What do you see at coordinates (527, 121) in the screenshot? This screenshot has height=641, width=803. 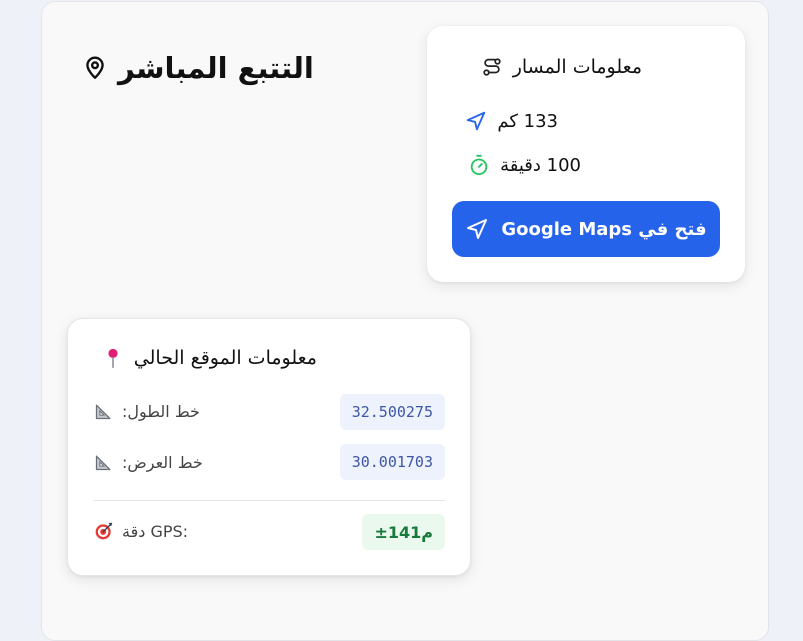 I see `route-distance: 133 كم` at bounding box center [527, 121].